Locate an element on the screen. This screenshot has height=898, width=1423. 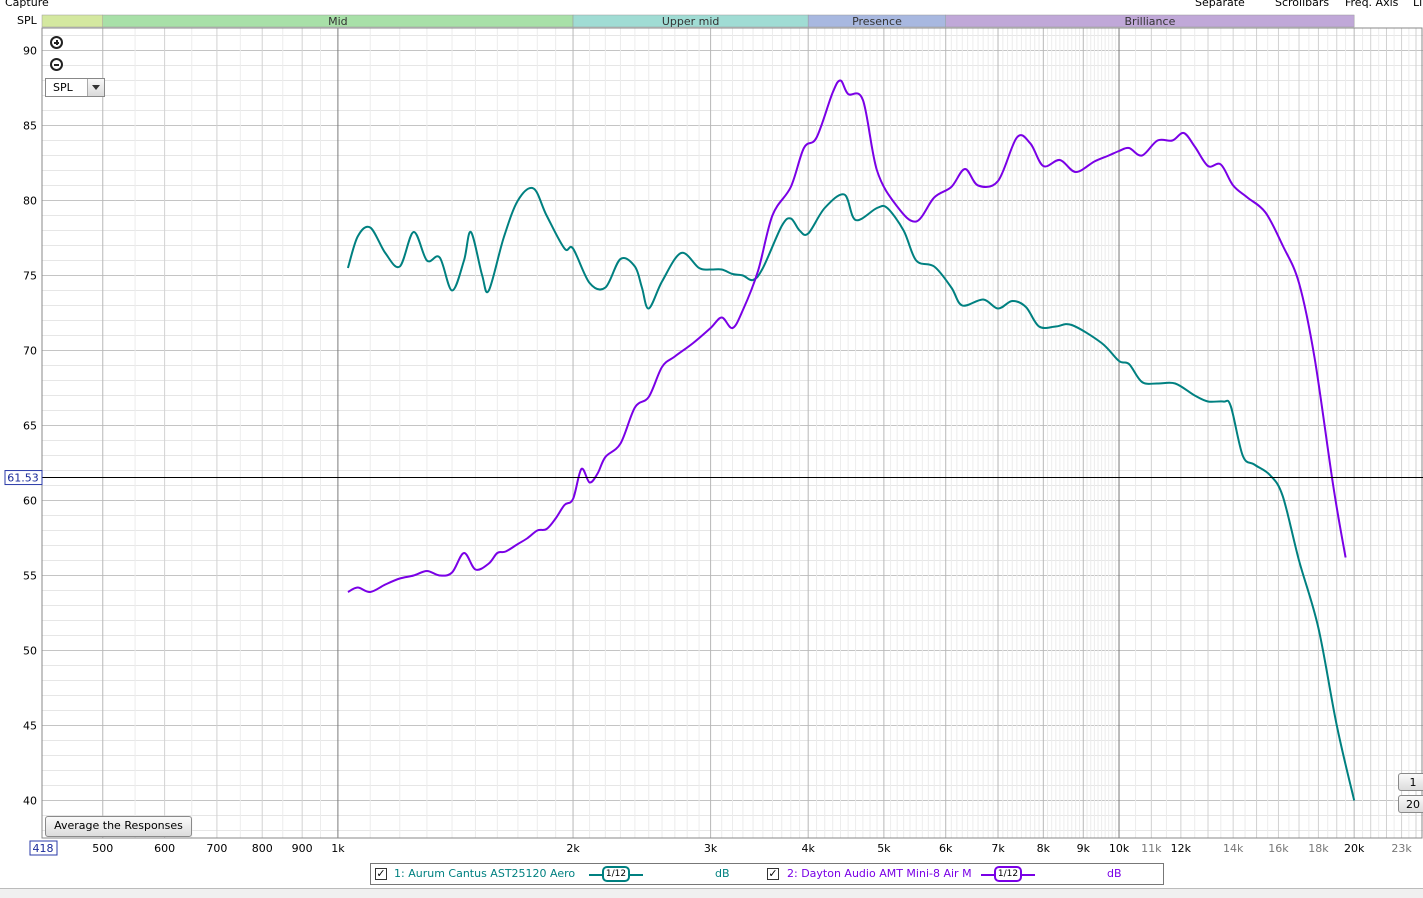
x-tick-label: 1k is located at coordinates (338, 848).